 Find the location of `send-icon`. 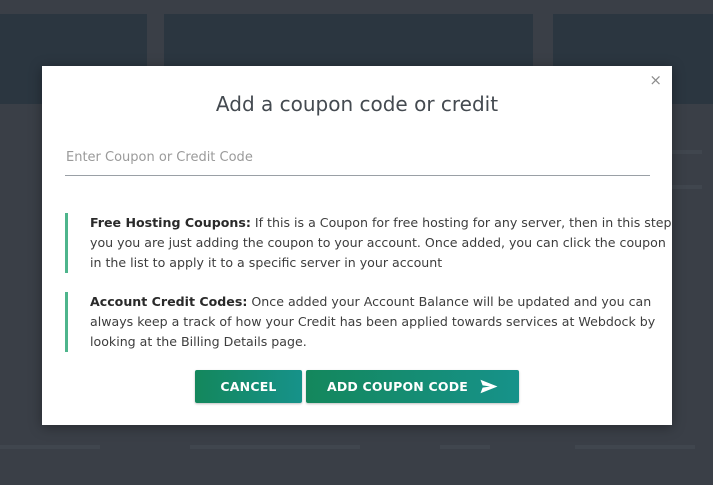

send-icon is located at coordinates (489, 386).